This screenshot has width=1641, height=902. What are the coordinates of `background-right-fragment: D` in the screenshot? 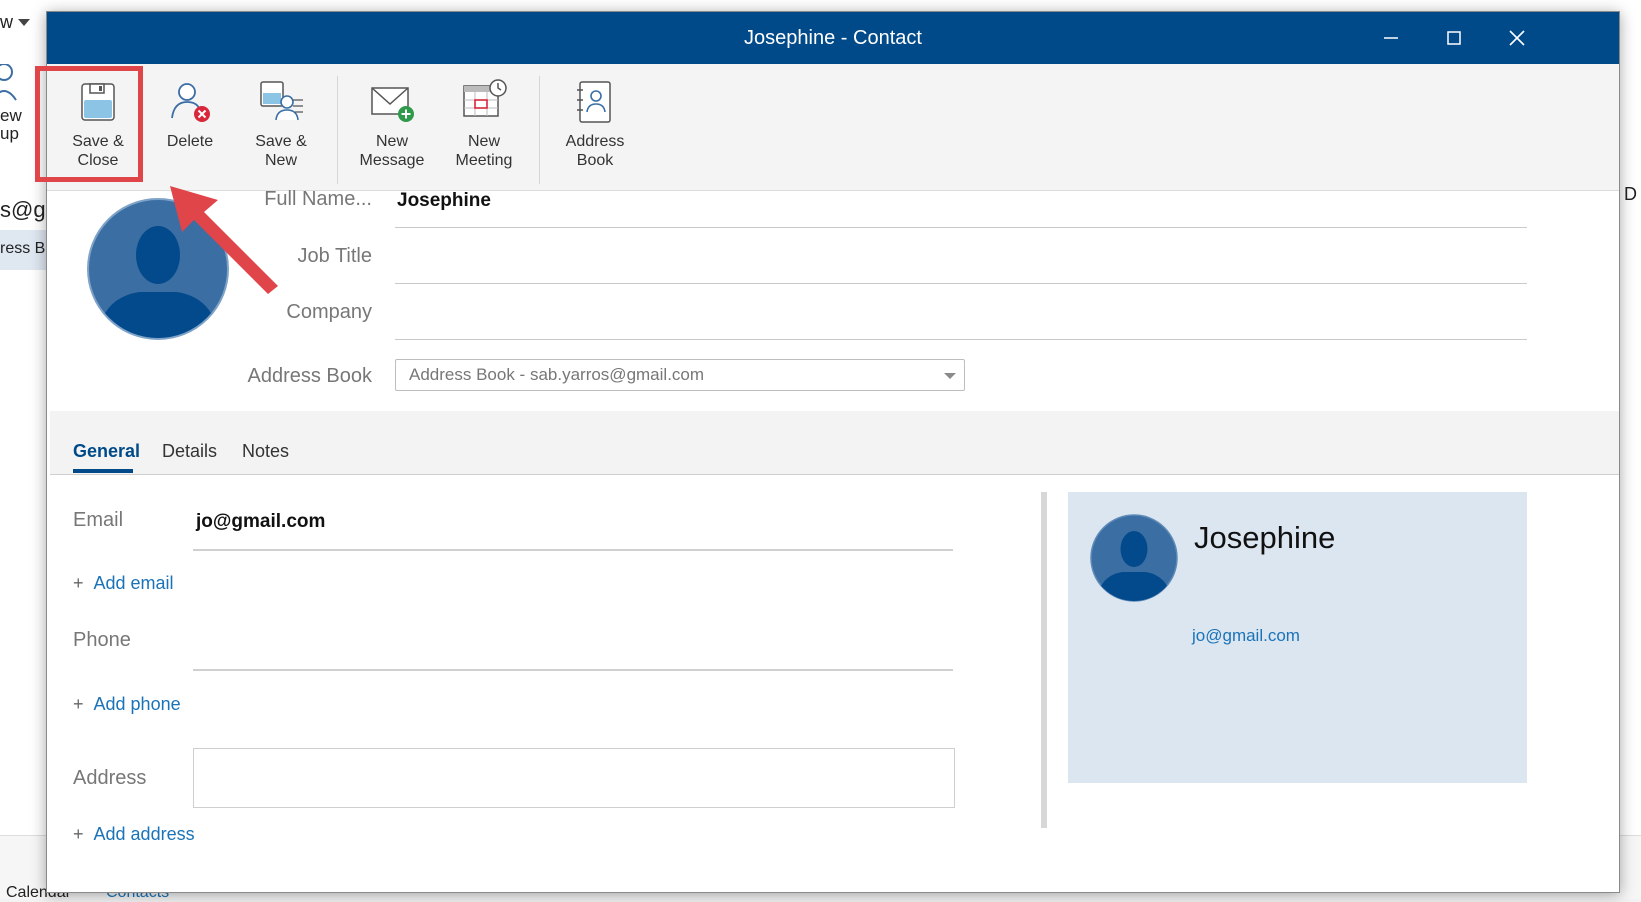 It's located at (1630, 194).